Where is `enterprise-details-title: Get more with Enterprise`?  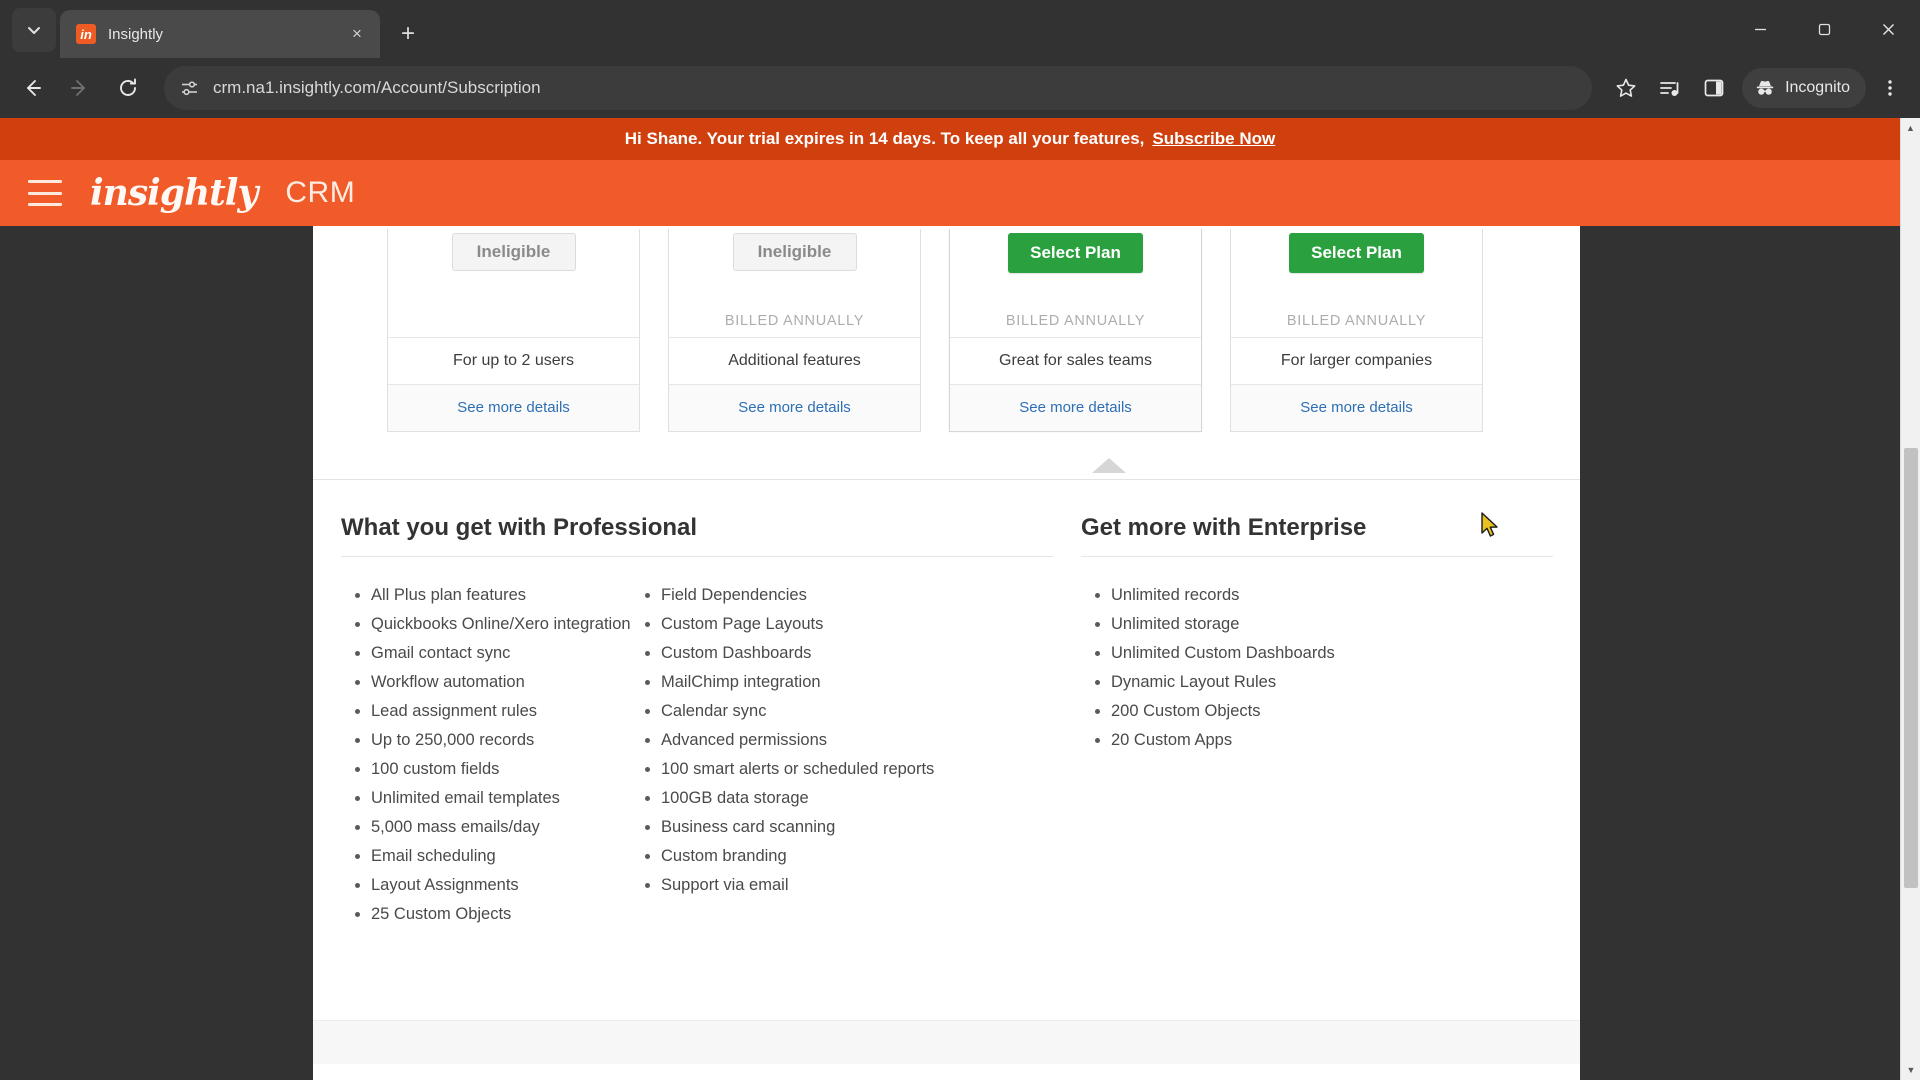
enterprise-details-title: Get more with Enterprise is located at coordinates (1224, 527).